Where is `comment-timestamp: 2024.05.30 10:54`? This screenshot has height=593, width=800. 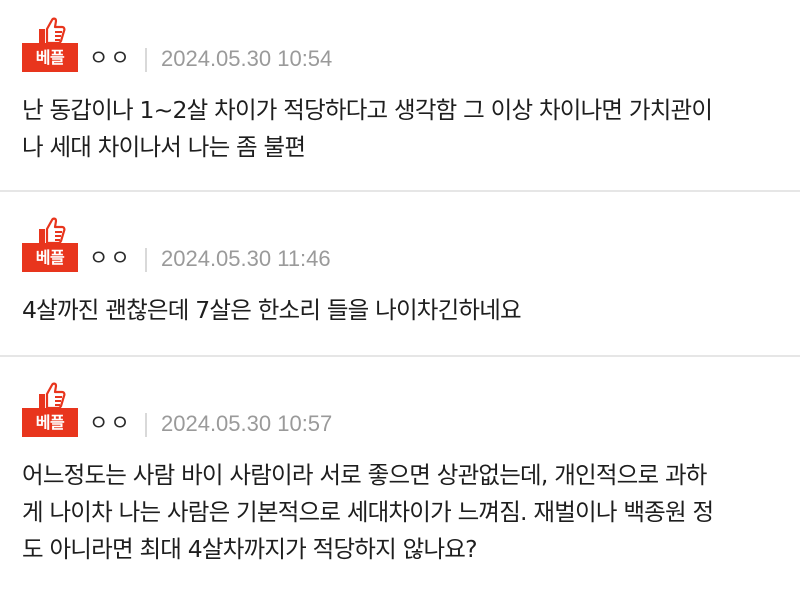 comment-timestamp: 2024.05.30 10:54 is located at coordinates (247, 58).